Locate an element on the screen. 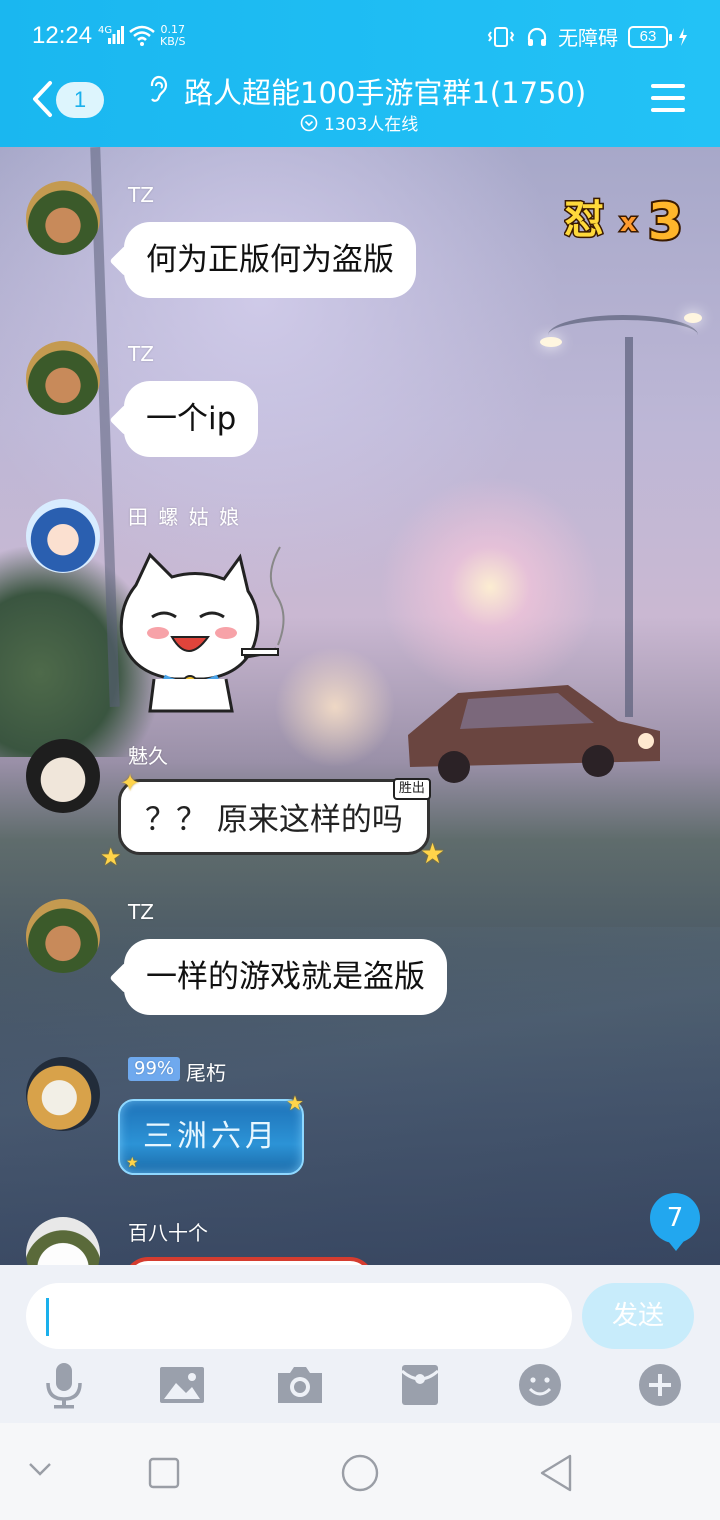 The image size is (720, 1520). menu-icon is located at coordinates (668, 99).